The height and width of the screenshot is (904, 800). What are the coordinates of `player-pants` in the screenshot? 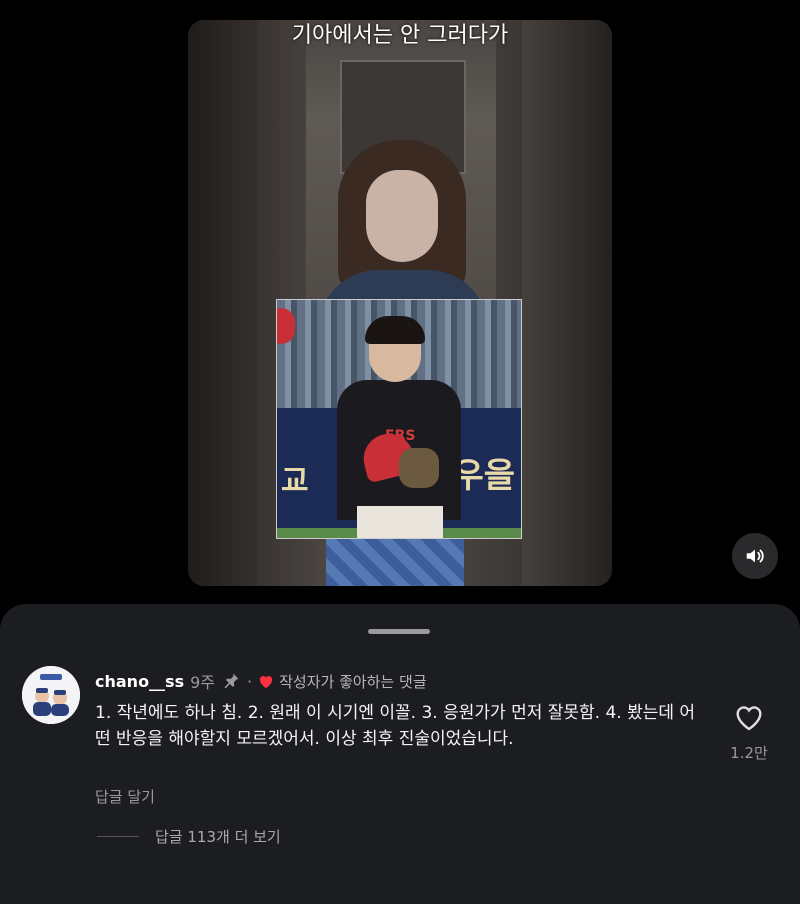 It's located at (400, 522).